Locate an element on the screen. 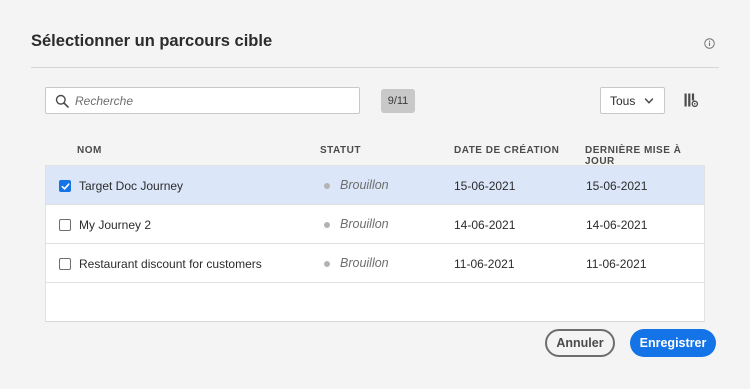 Image resolution: width=750 pixels, height=389 pixels. column-header-created: DATE DE CRÉATION is located at coordinates (506, 150).